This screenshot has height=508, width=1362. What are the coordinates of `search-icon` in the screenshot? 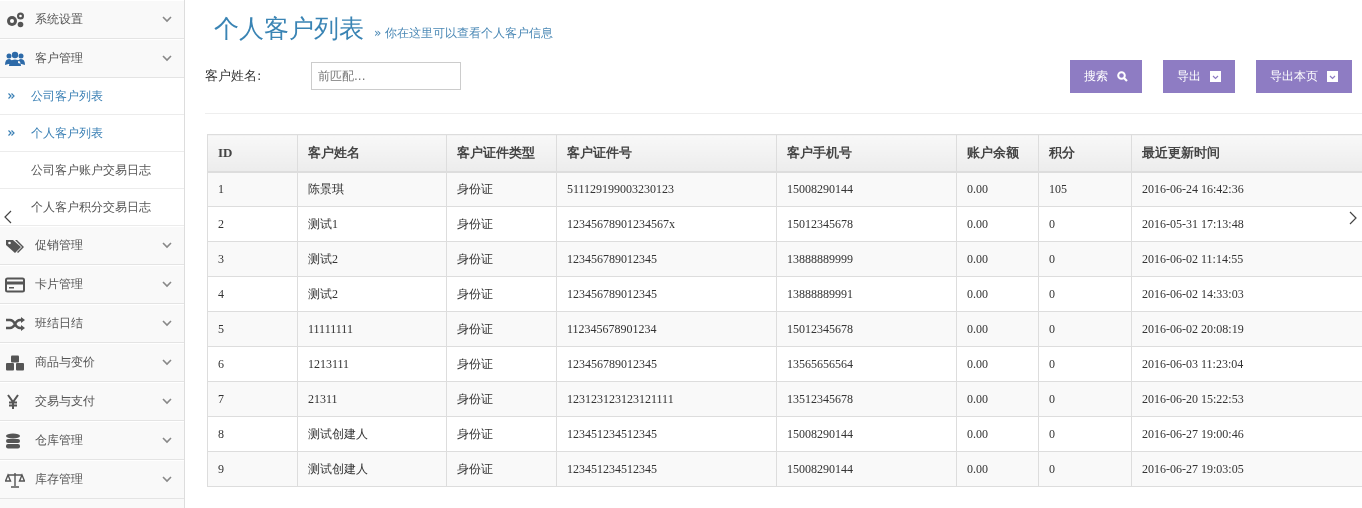 It's located at (1122, 76).